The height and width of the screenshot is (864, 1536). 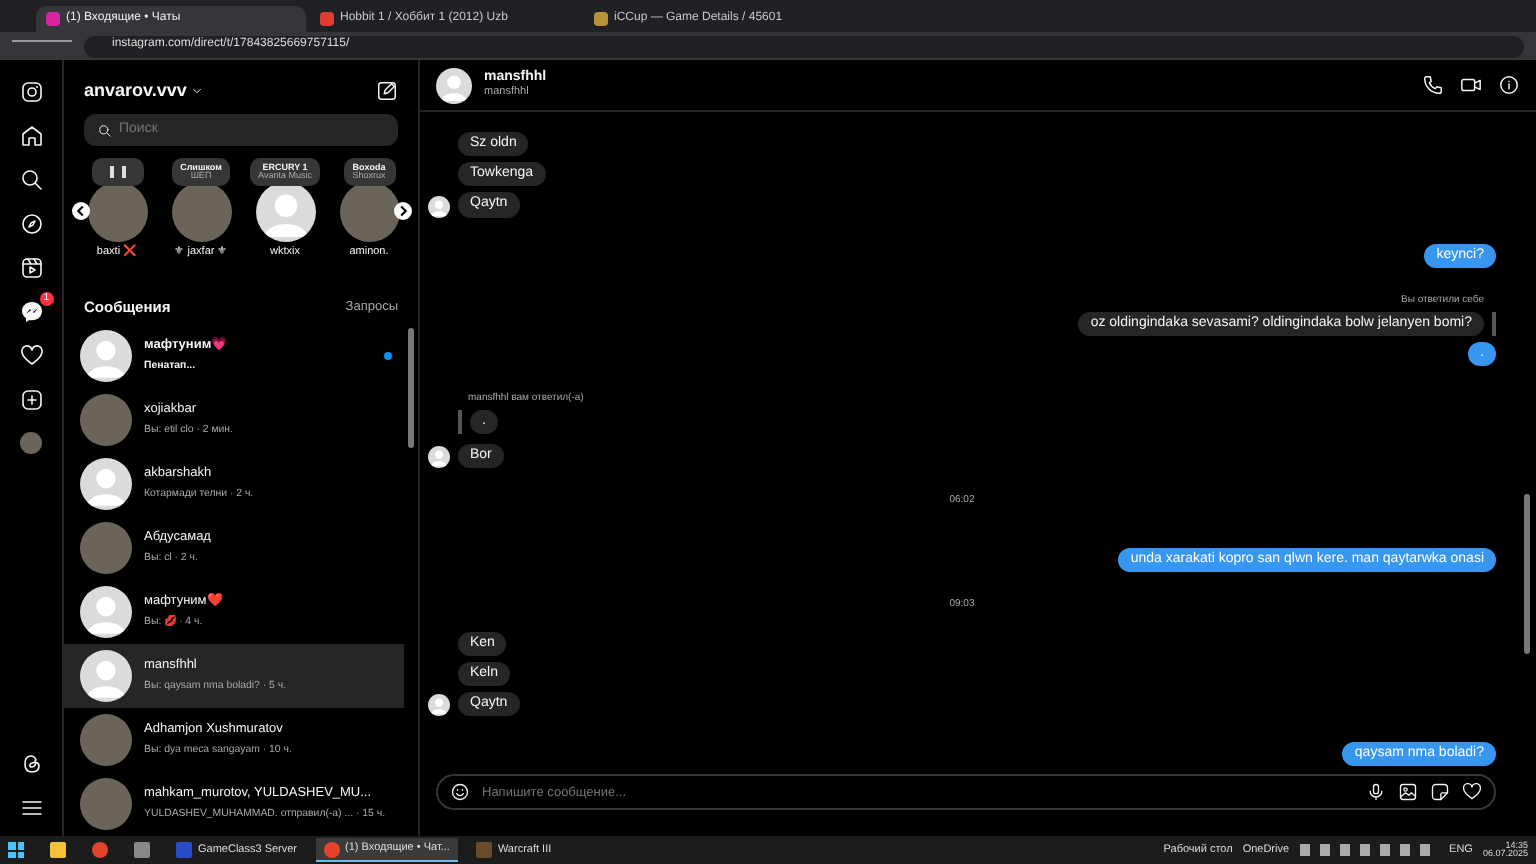 What do you see at coordinates (117, 172) in the screenshot?
I see `pause-icon` at bounding box center [117, 172].